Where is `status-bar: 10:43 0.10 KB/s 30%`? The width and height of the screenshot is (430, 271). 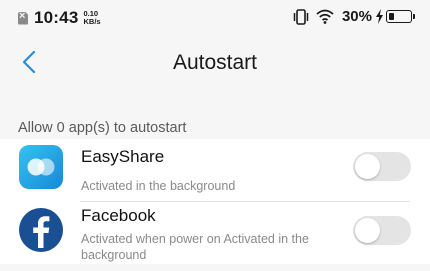
status-bar: 10:43 0.10 KB/s 30% is located at coordinates (215, 17).